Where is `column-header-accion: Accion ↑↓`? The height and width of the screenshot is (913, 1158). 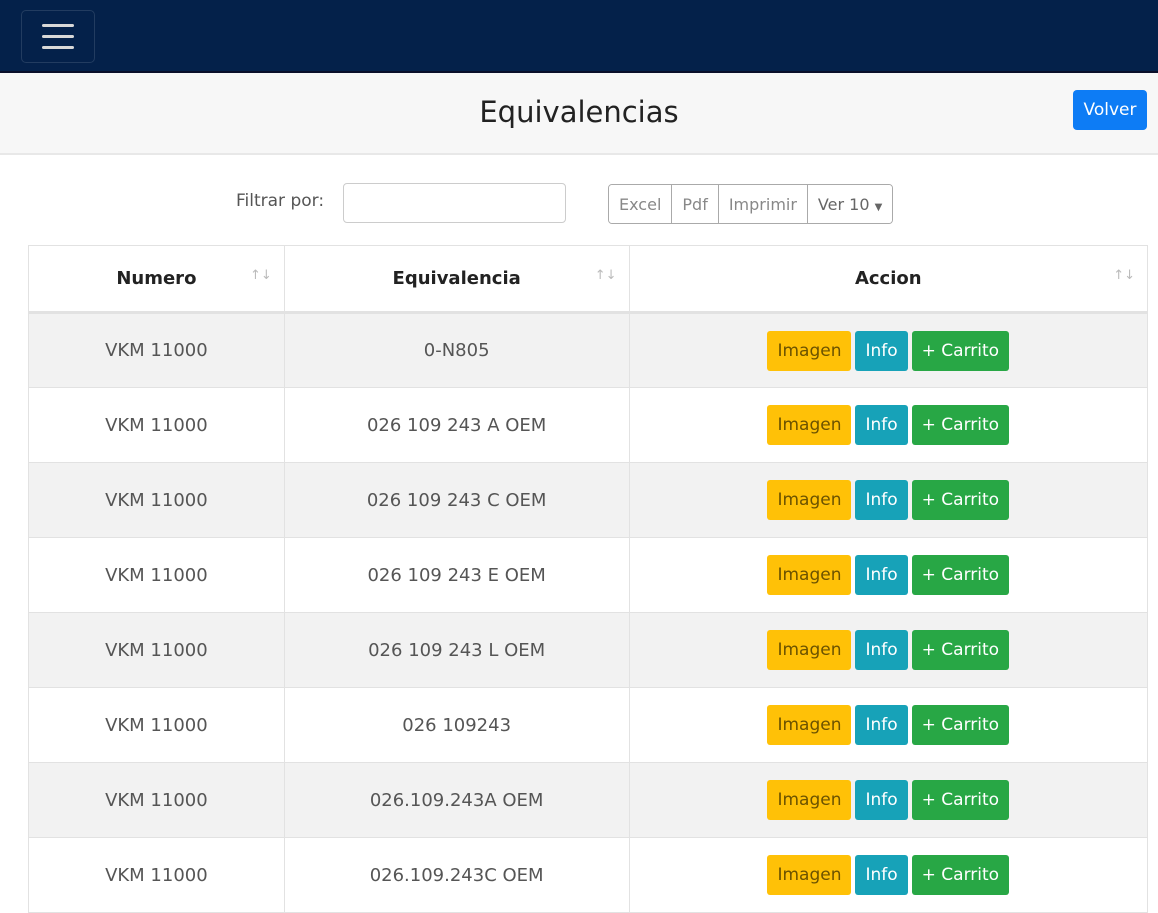
column-header-accion: Accion ↑↓ is located at coordinates (888, 279).